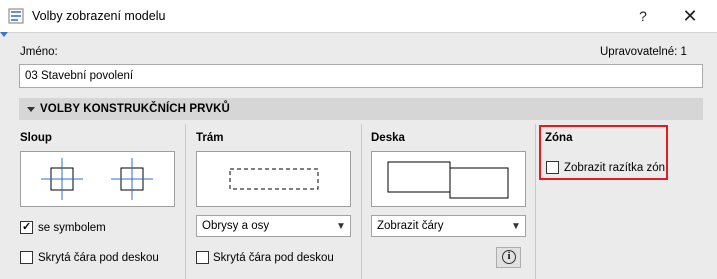 The height and width of the screenshot is (279, 717). What do you see at coordinates (210, 138) in the screenshot?
I see `beam-group-title: Trám` at bounding box center [210, 138].